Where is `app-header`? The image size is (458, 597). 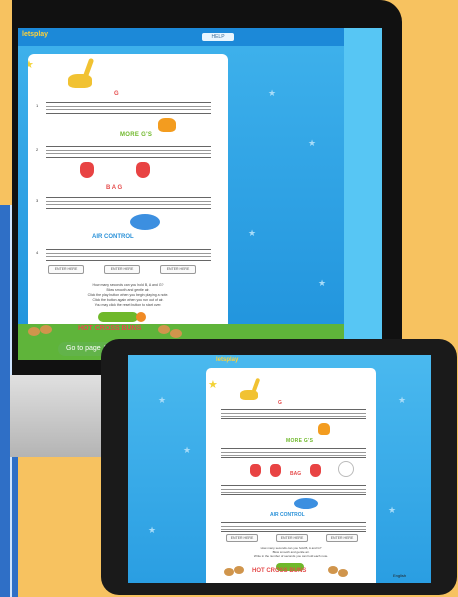 app-header is located at coordinates (200, 37).